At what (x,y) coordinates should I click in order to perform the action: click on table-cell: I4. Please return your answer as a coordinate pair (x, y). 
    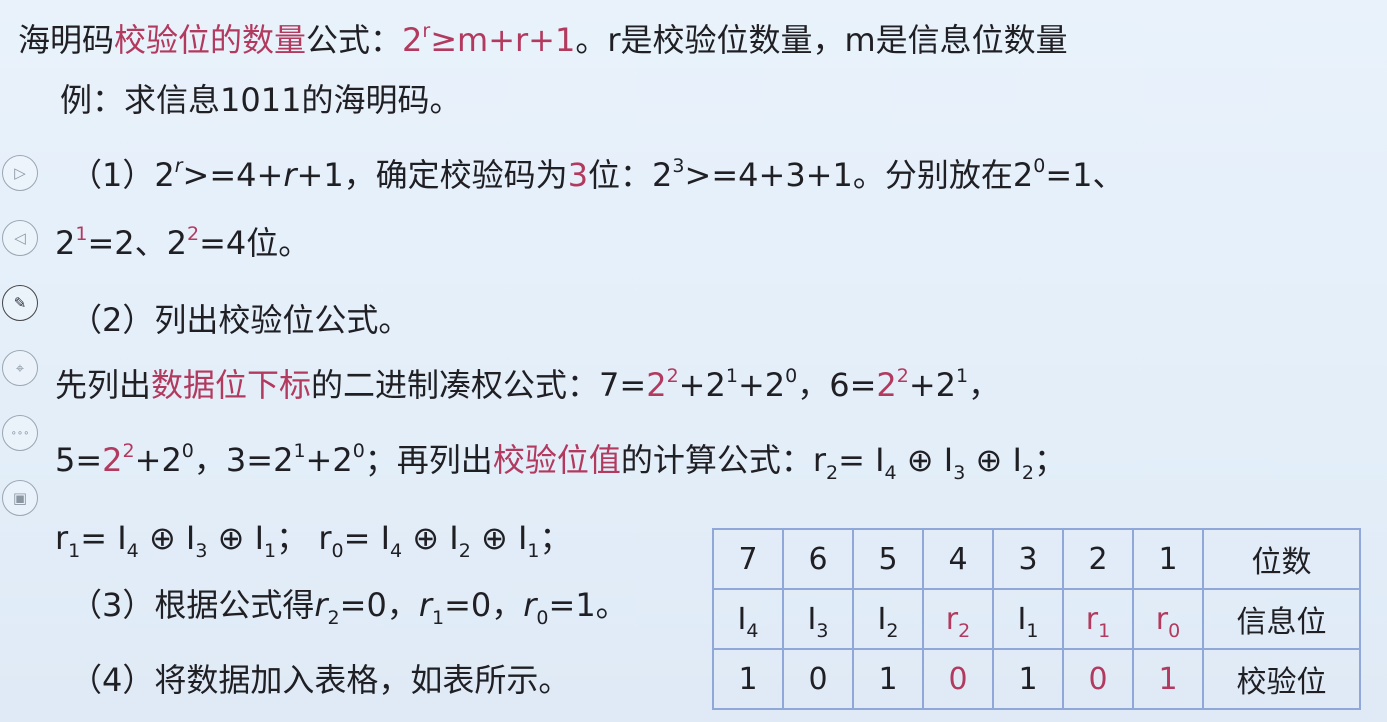
    Looking at the image, I should click on (748, 619).